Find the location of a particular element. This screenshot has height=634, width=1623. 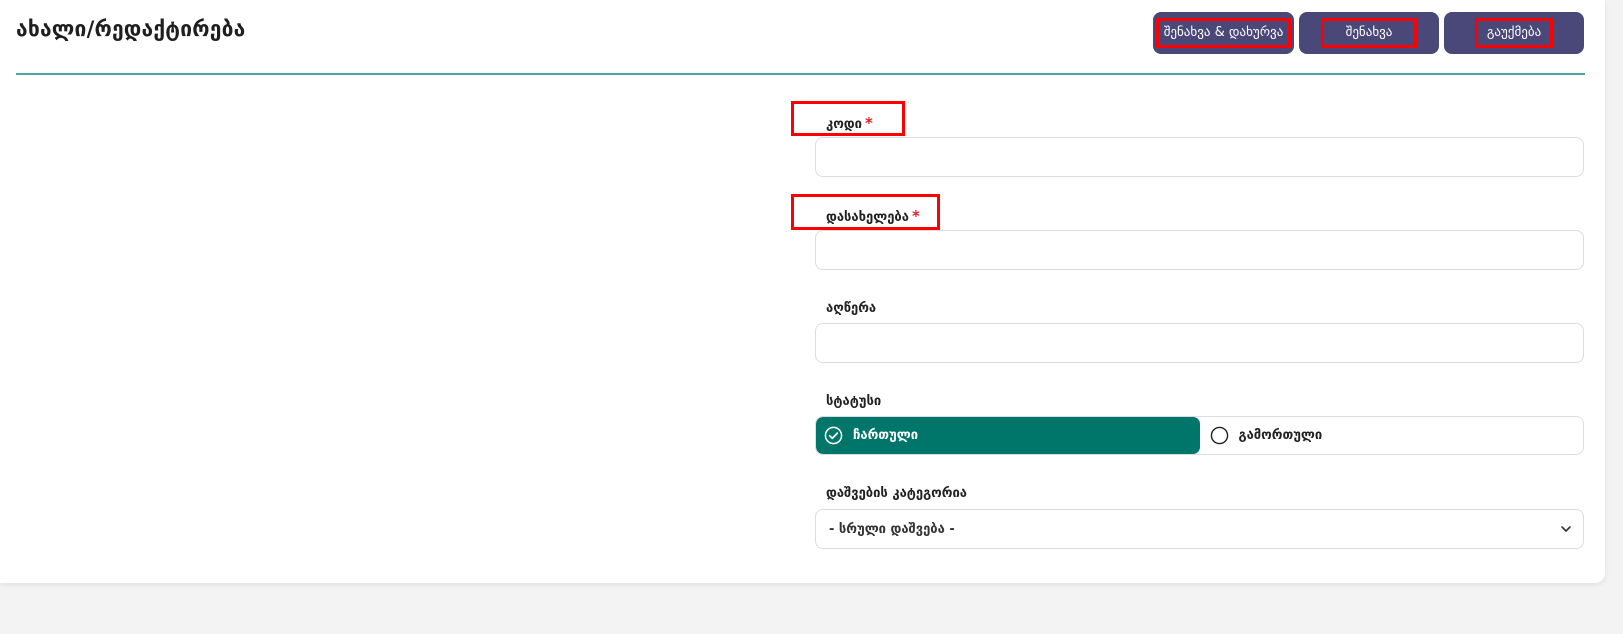

save-button: შენახვა is located at coordinates (1369, 33).